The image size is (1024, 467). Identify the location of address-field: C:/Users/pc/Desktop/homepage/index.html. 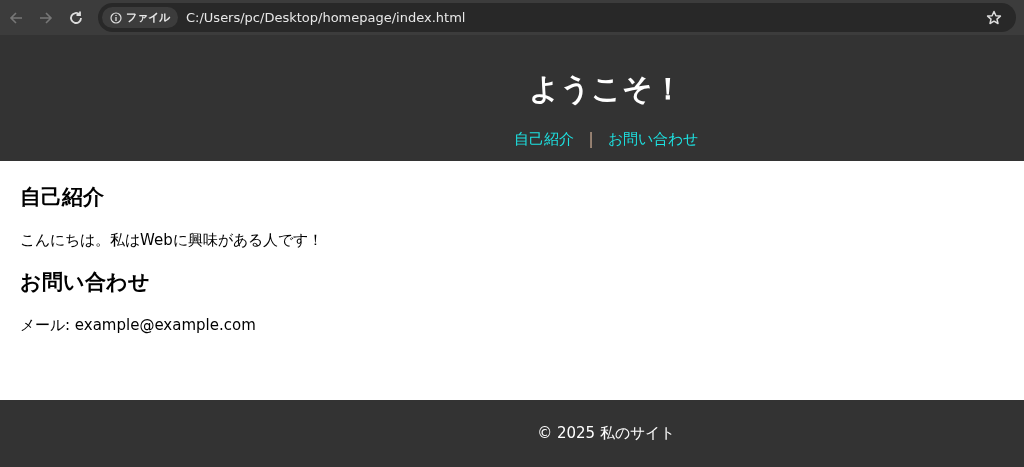
(582, 17).